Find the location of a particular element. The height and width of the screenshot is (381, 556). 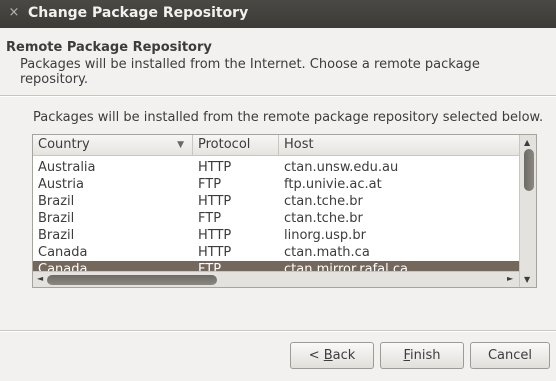

window-titlebar: × Change Package Repository is located at coordinates (278, 14).